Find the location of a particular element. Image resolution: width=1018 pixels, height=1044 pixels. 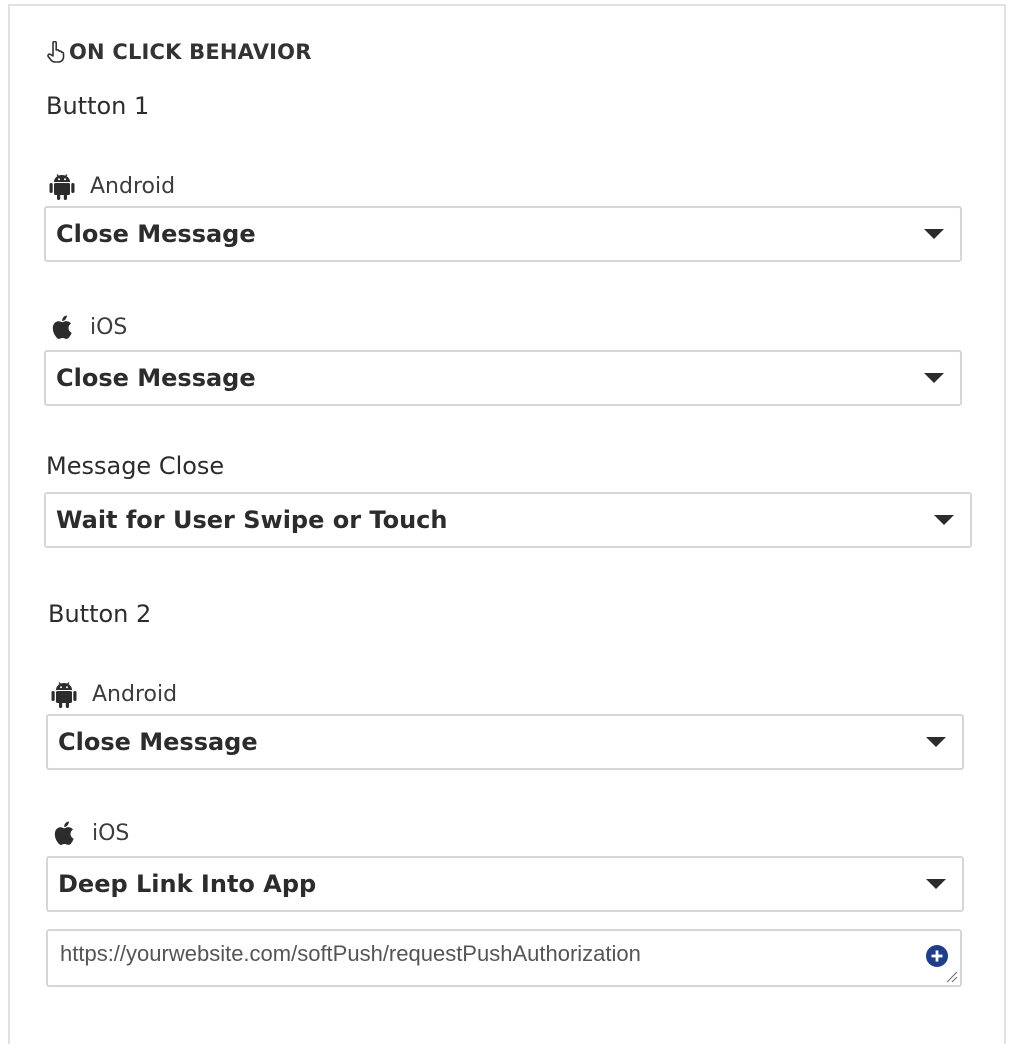

button2-ios-select: Deep Link Into App is located at coordinates (505, 884).